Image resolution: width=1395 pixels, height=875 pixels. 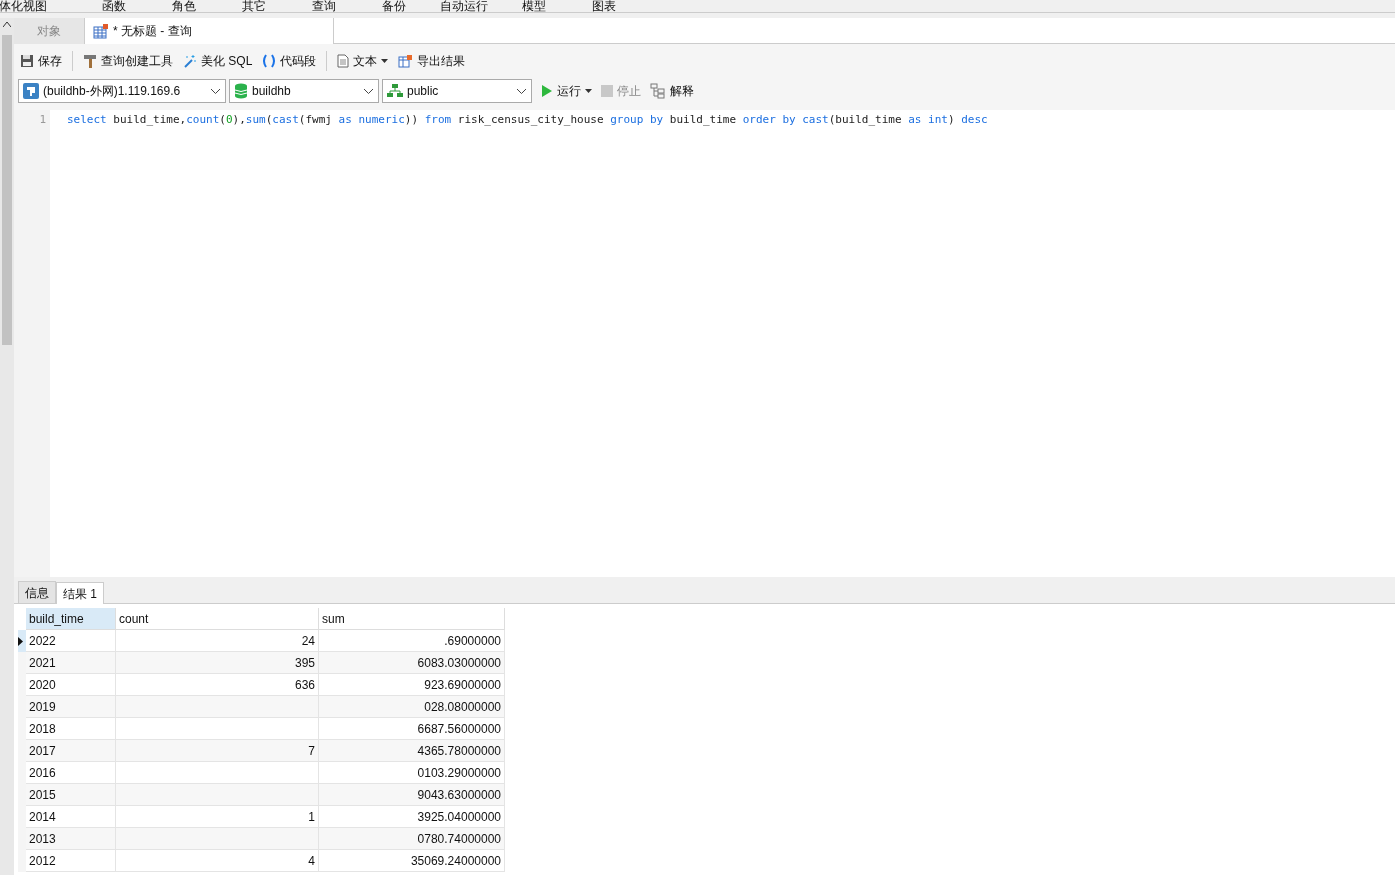 What do you see at coordinates (607, 91) in the screenshot?
I see `stop-icon` at bounding box center [607, 91].